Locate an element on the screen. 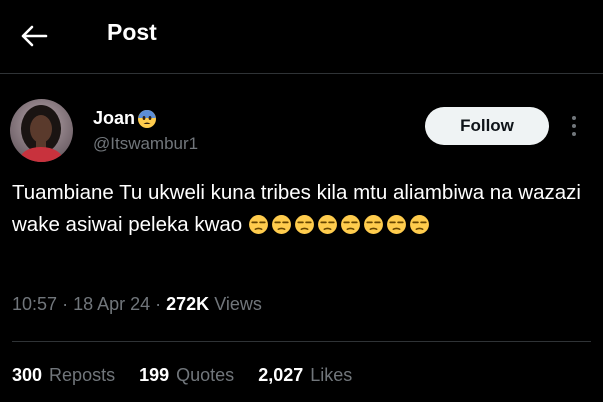 The height and width of the screenshot is (402, 603). quotes-count: 199 is located at coordinates (154, 375).